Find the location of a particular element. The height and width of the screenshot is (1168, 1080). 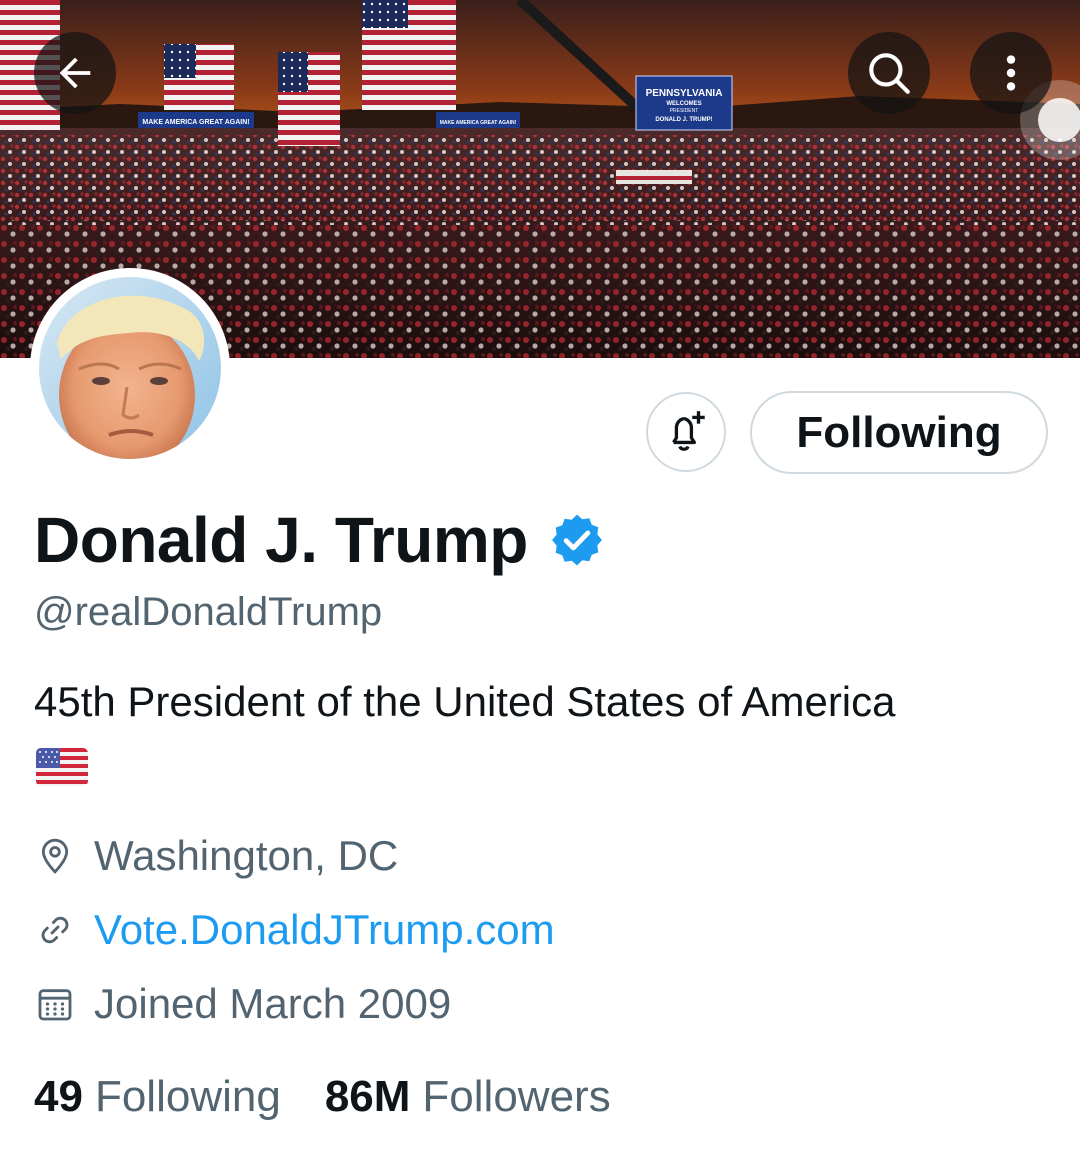

avatar-image is located at coordinates (130, 368).